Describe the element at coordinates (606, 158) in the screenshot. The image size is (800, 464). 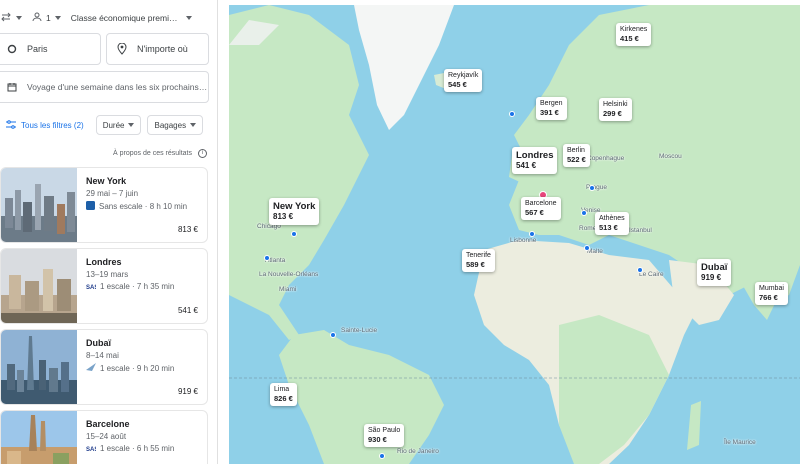
I see `place-label: Copenhague` at that location.